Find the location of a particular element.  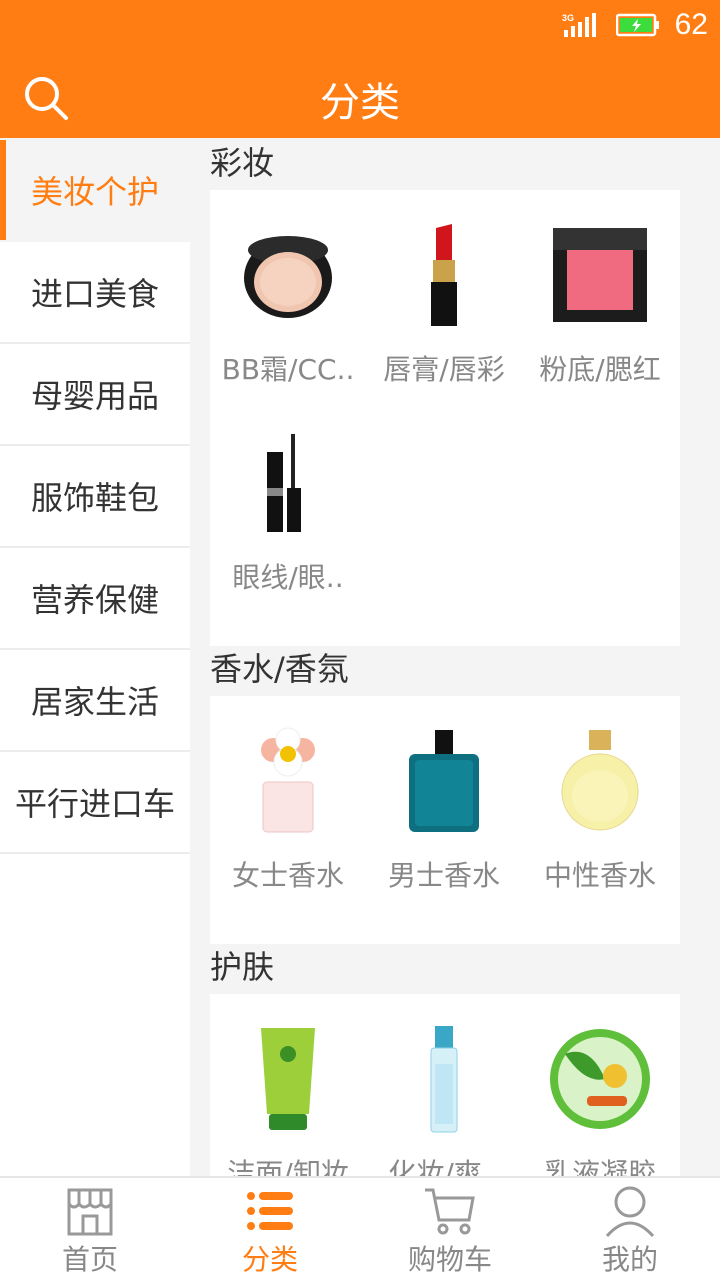

product-name: 女士香水 is located at coordinates (287, 875).